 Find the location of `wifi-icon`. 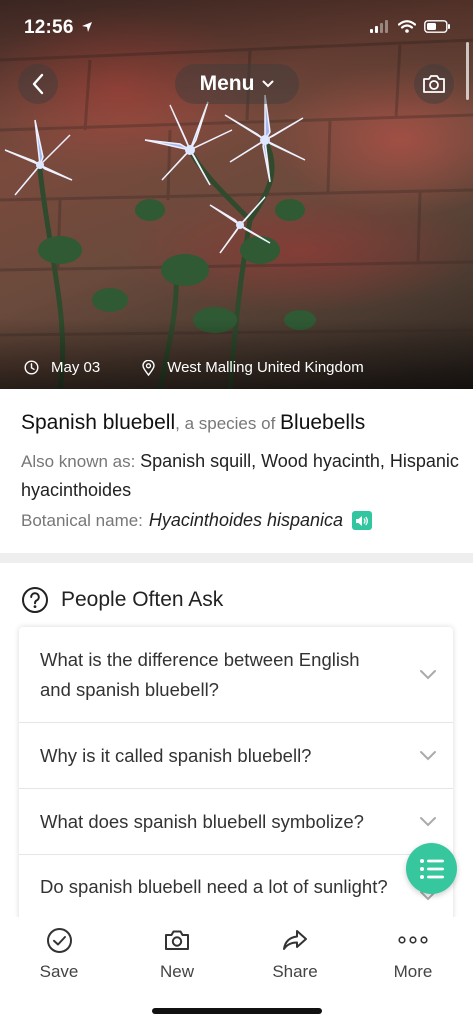

wifi-icon is located at coordinates (407, 26).